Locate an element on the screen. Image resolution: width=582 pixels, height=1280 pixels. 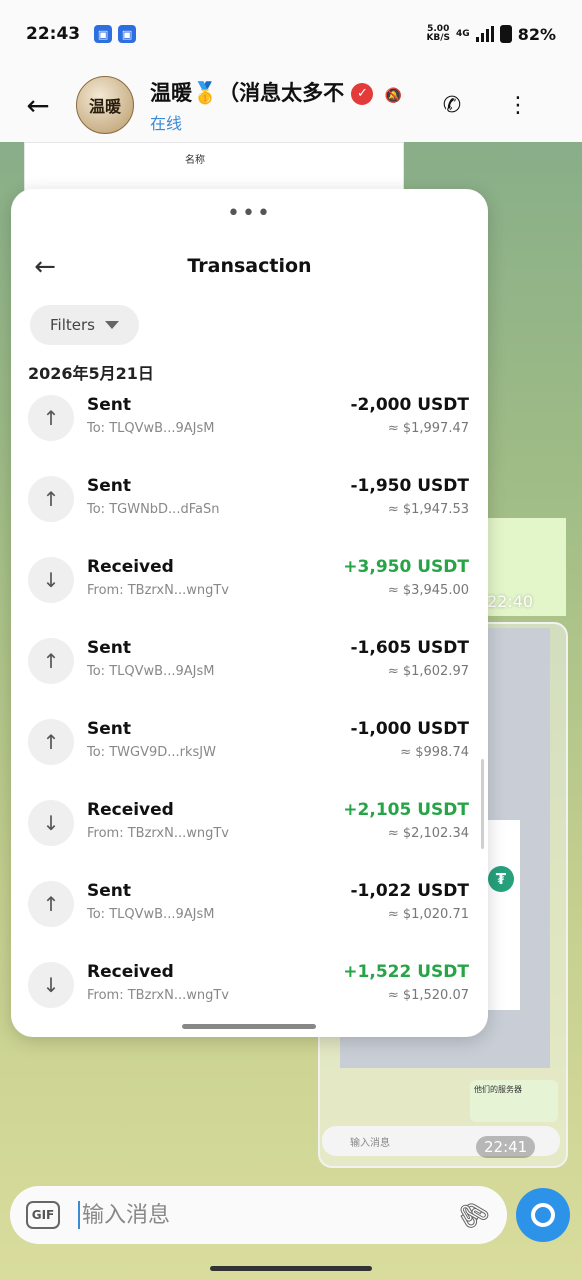
chat-status: 在线 is located at coordinates (166, 123).